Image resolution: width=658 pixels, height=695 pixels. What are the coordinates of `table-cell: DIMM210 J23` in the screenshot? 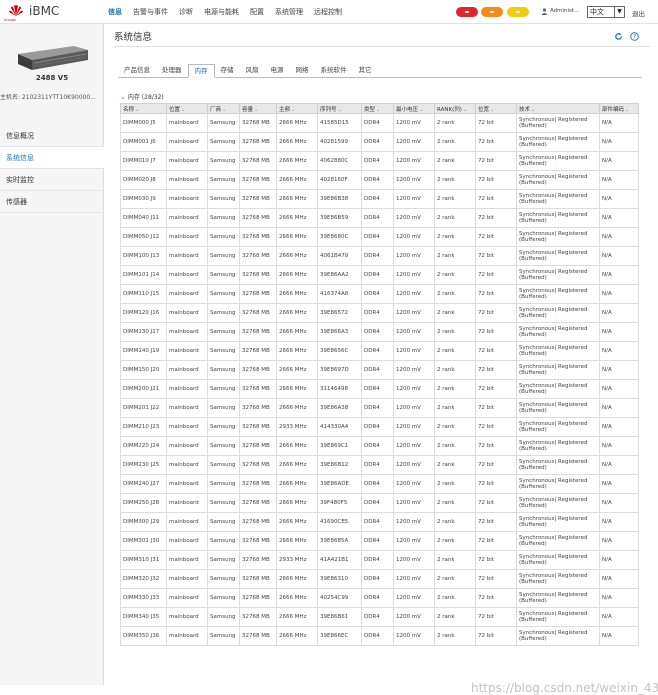 It's located at (143, 427).